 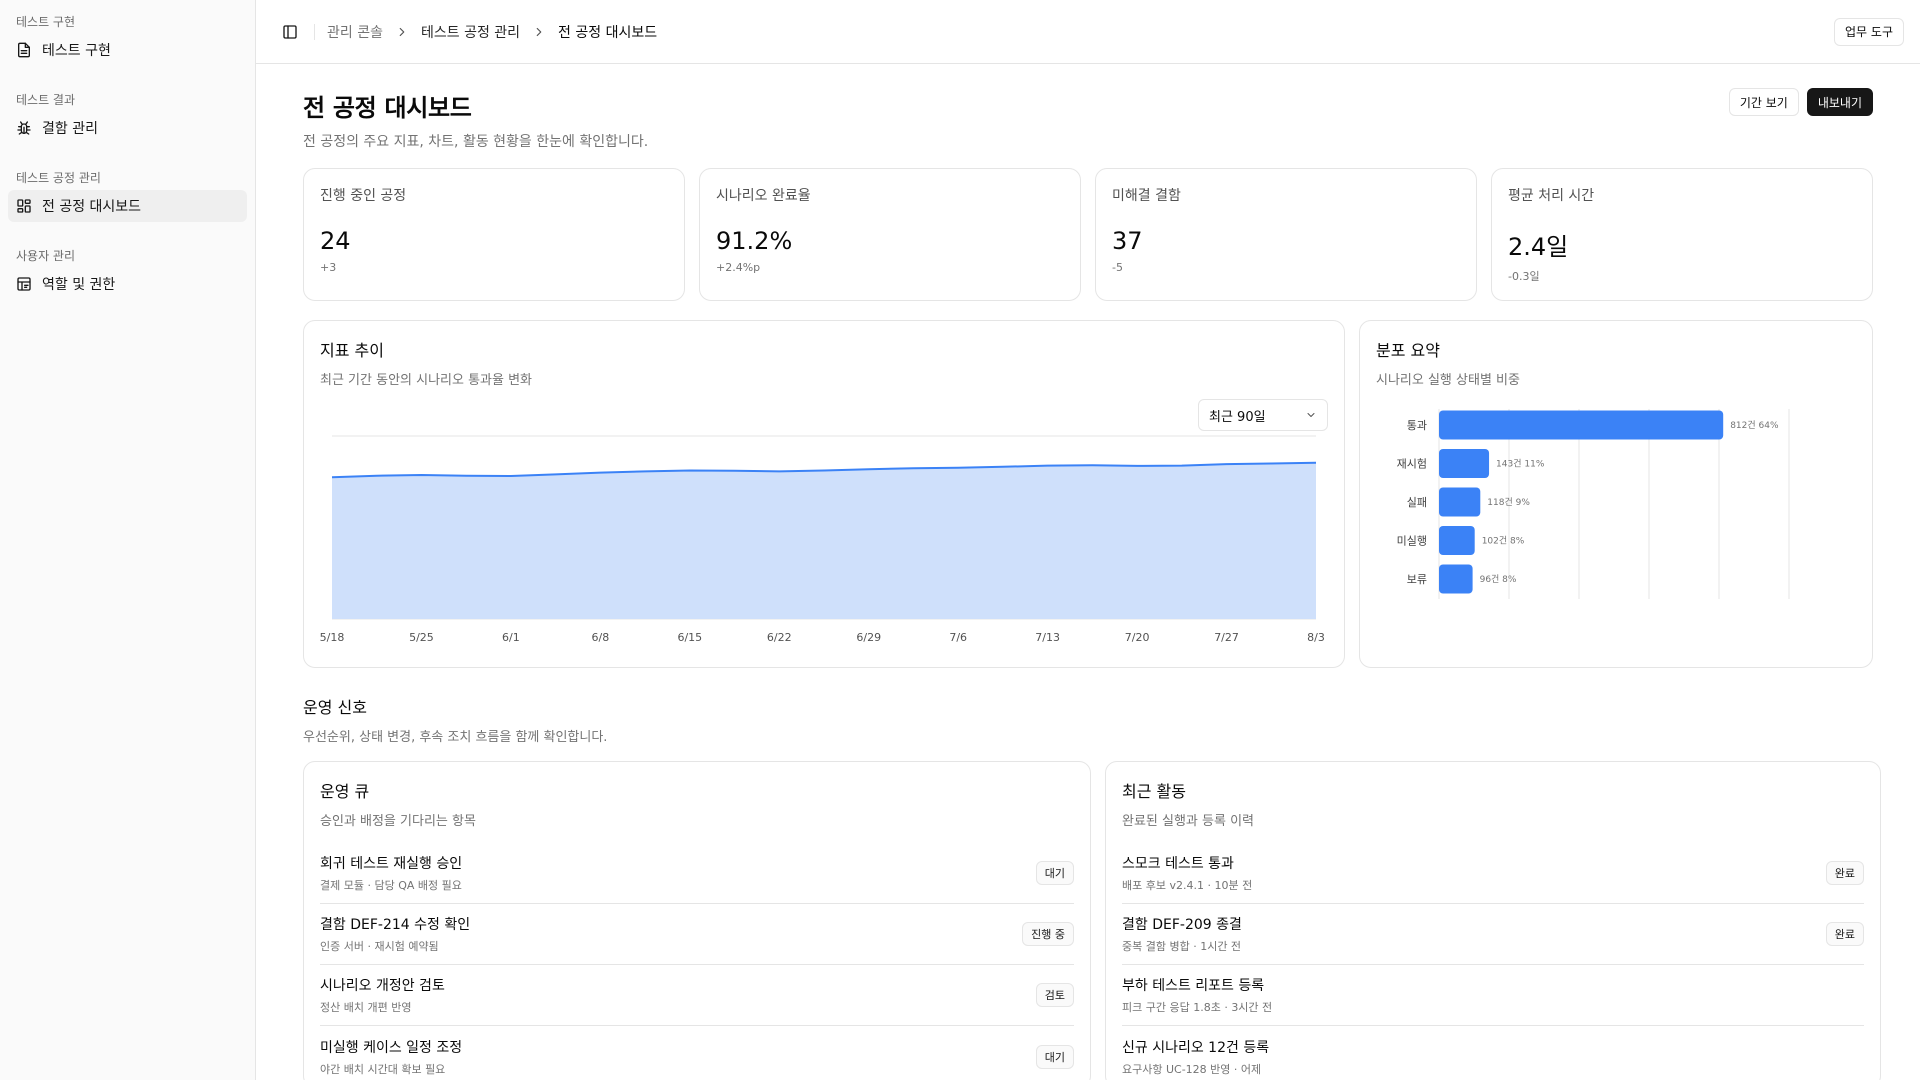 What do you see at coordinates (779, 637) in the screenshot?
I see `x-tick-label: 6/22` at bounding box center [779, 637].